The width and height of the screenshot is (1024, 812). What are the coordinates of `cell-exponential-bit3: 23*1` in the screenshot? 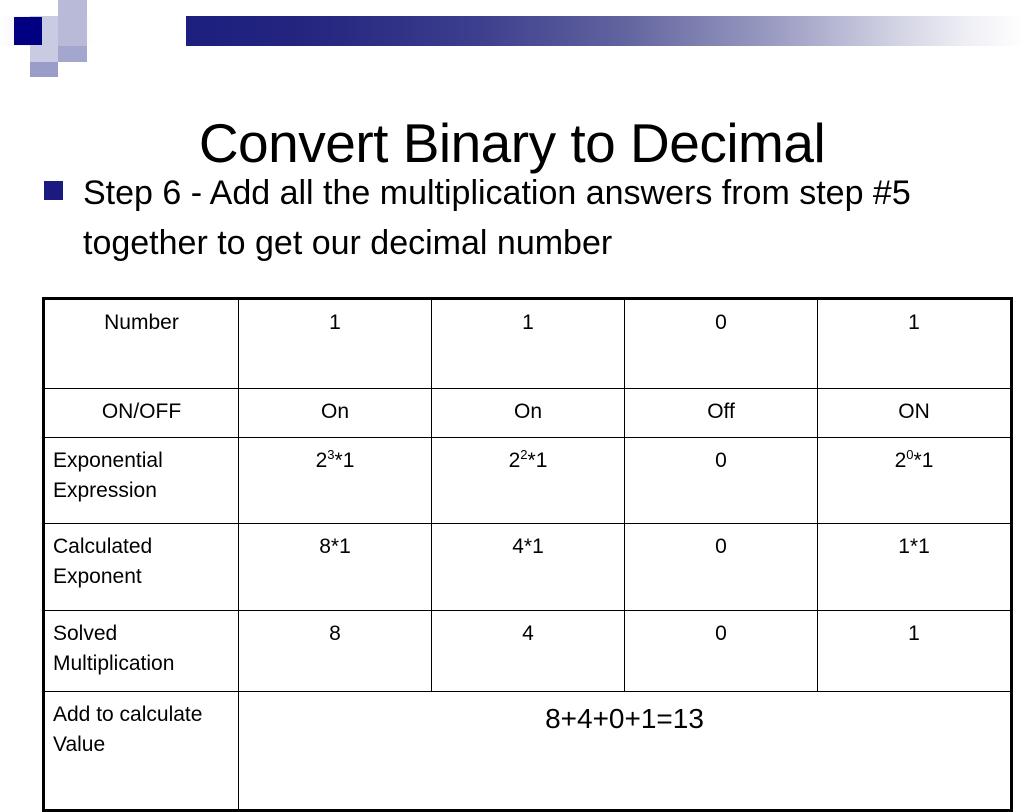 It's located at (335, 480).